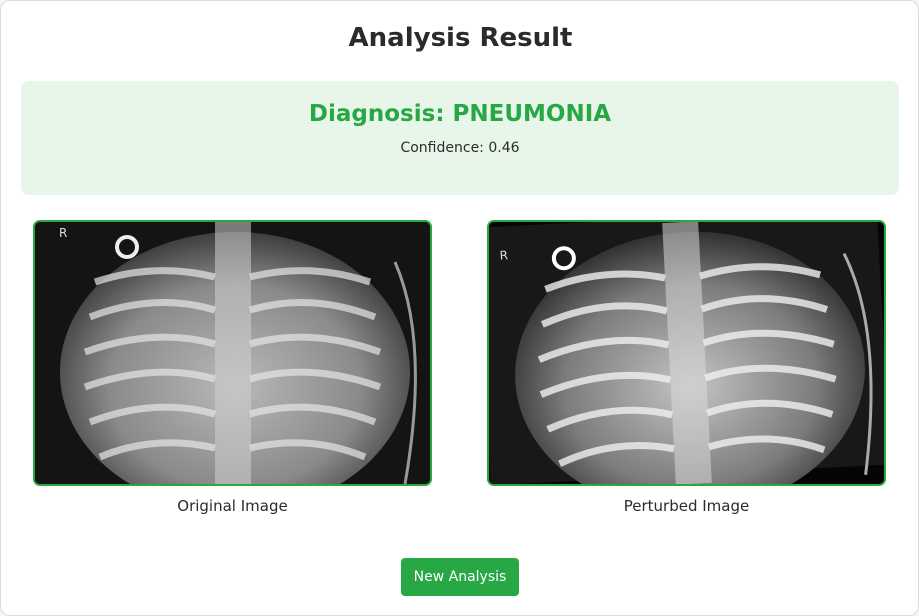  What do you see at coordinates (460, 148) in the screenshot?
I see `confidence-label: Confidence: 0.46` at bounding box center [460, 148].